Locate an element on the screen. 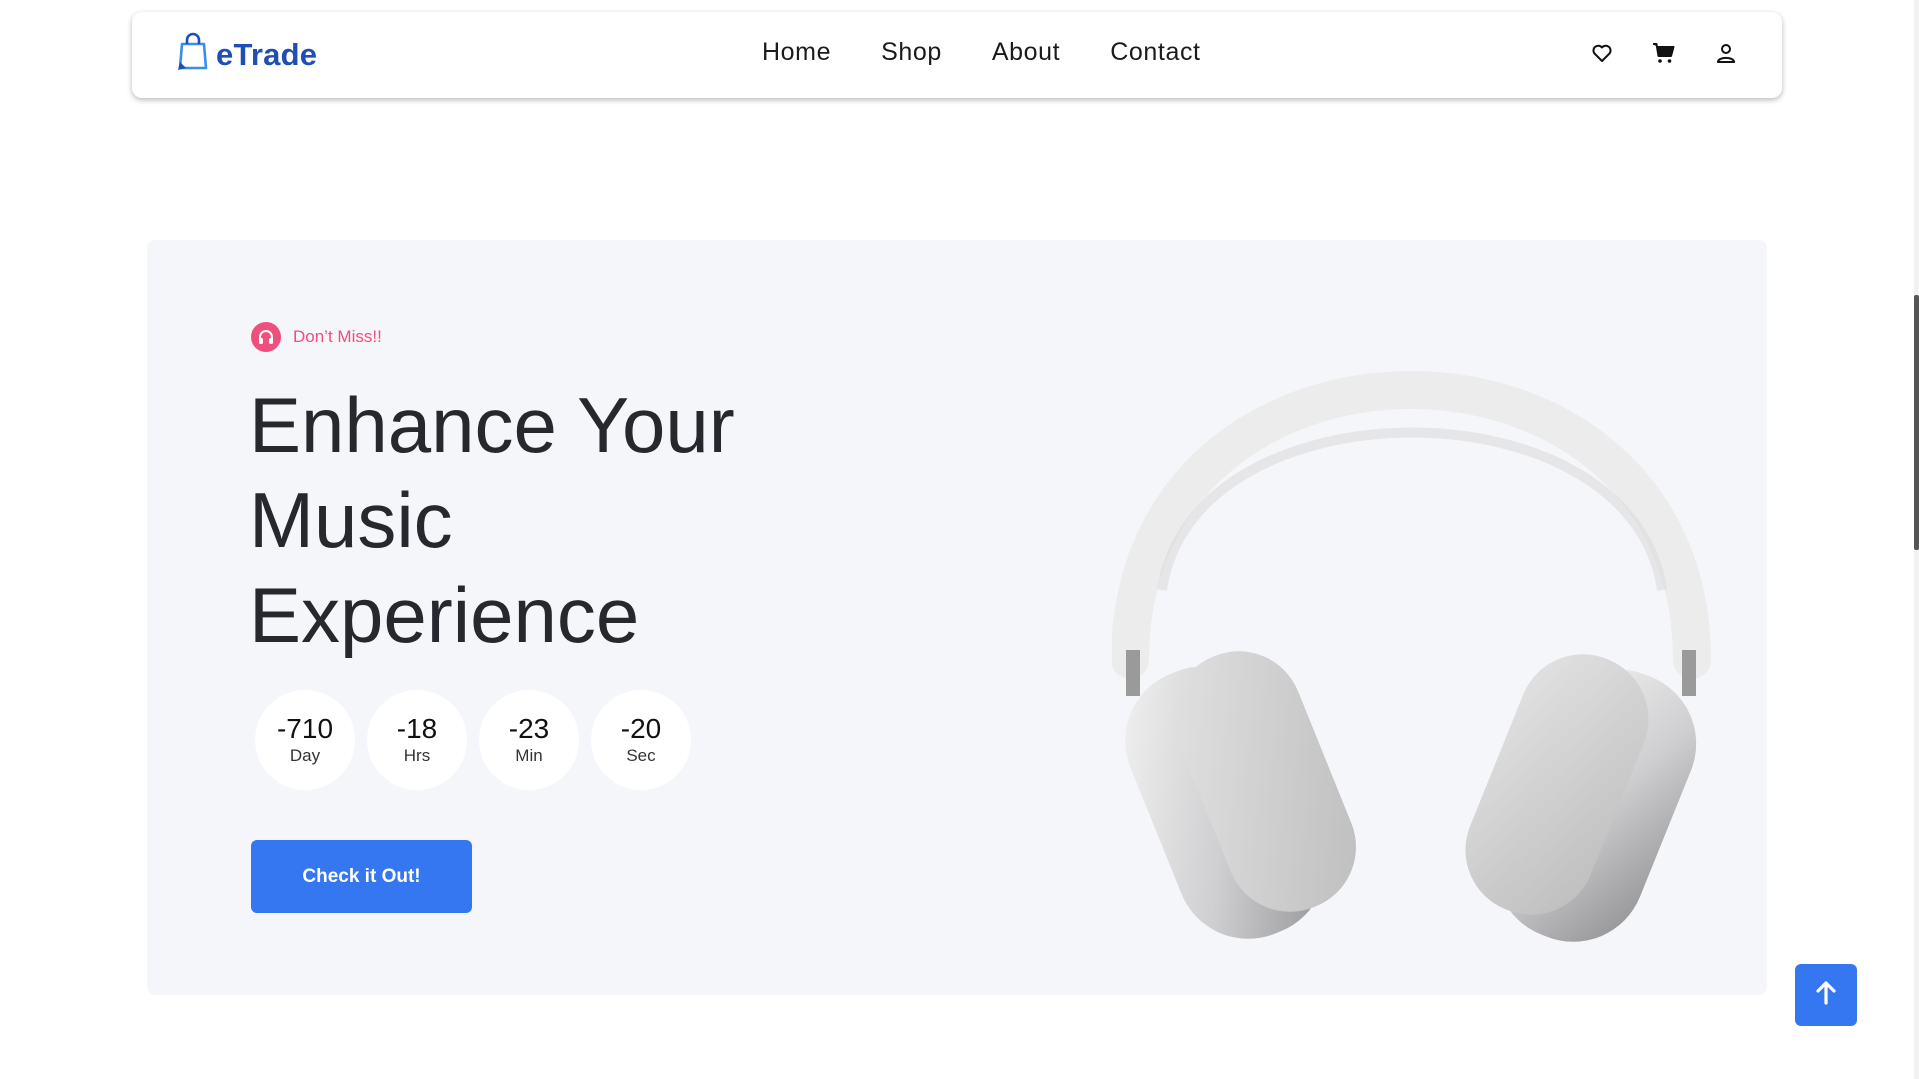  site-header: eTrade Home Shop About Contact is located at coordinates (957, 55).